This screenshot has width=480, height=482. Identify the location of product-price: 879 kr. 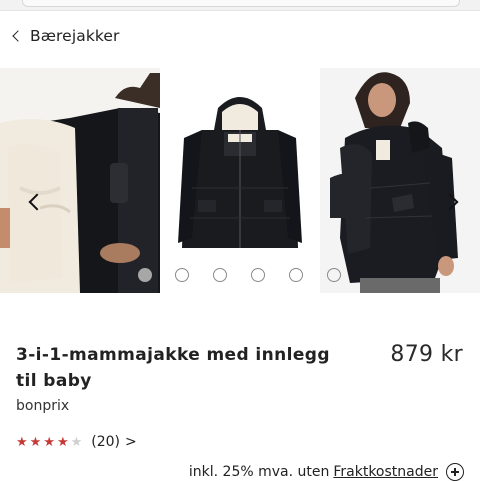
(426, 354).